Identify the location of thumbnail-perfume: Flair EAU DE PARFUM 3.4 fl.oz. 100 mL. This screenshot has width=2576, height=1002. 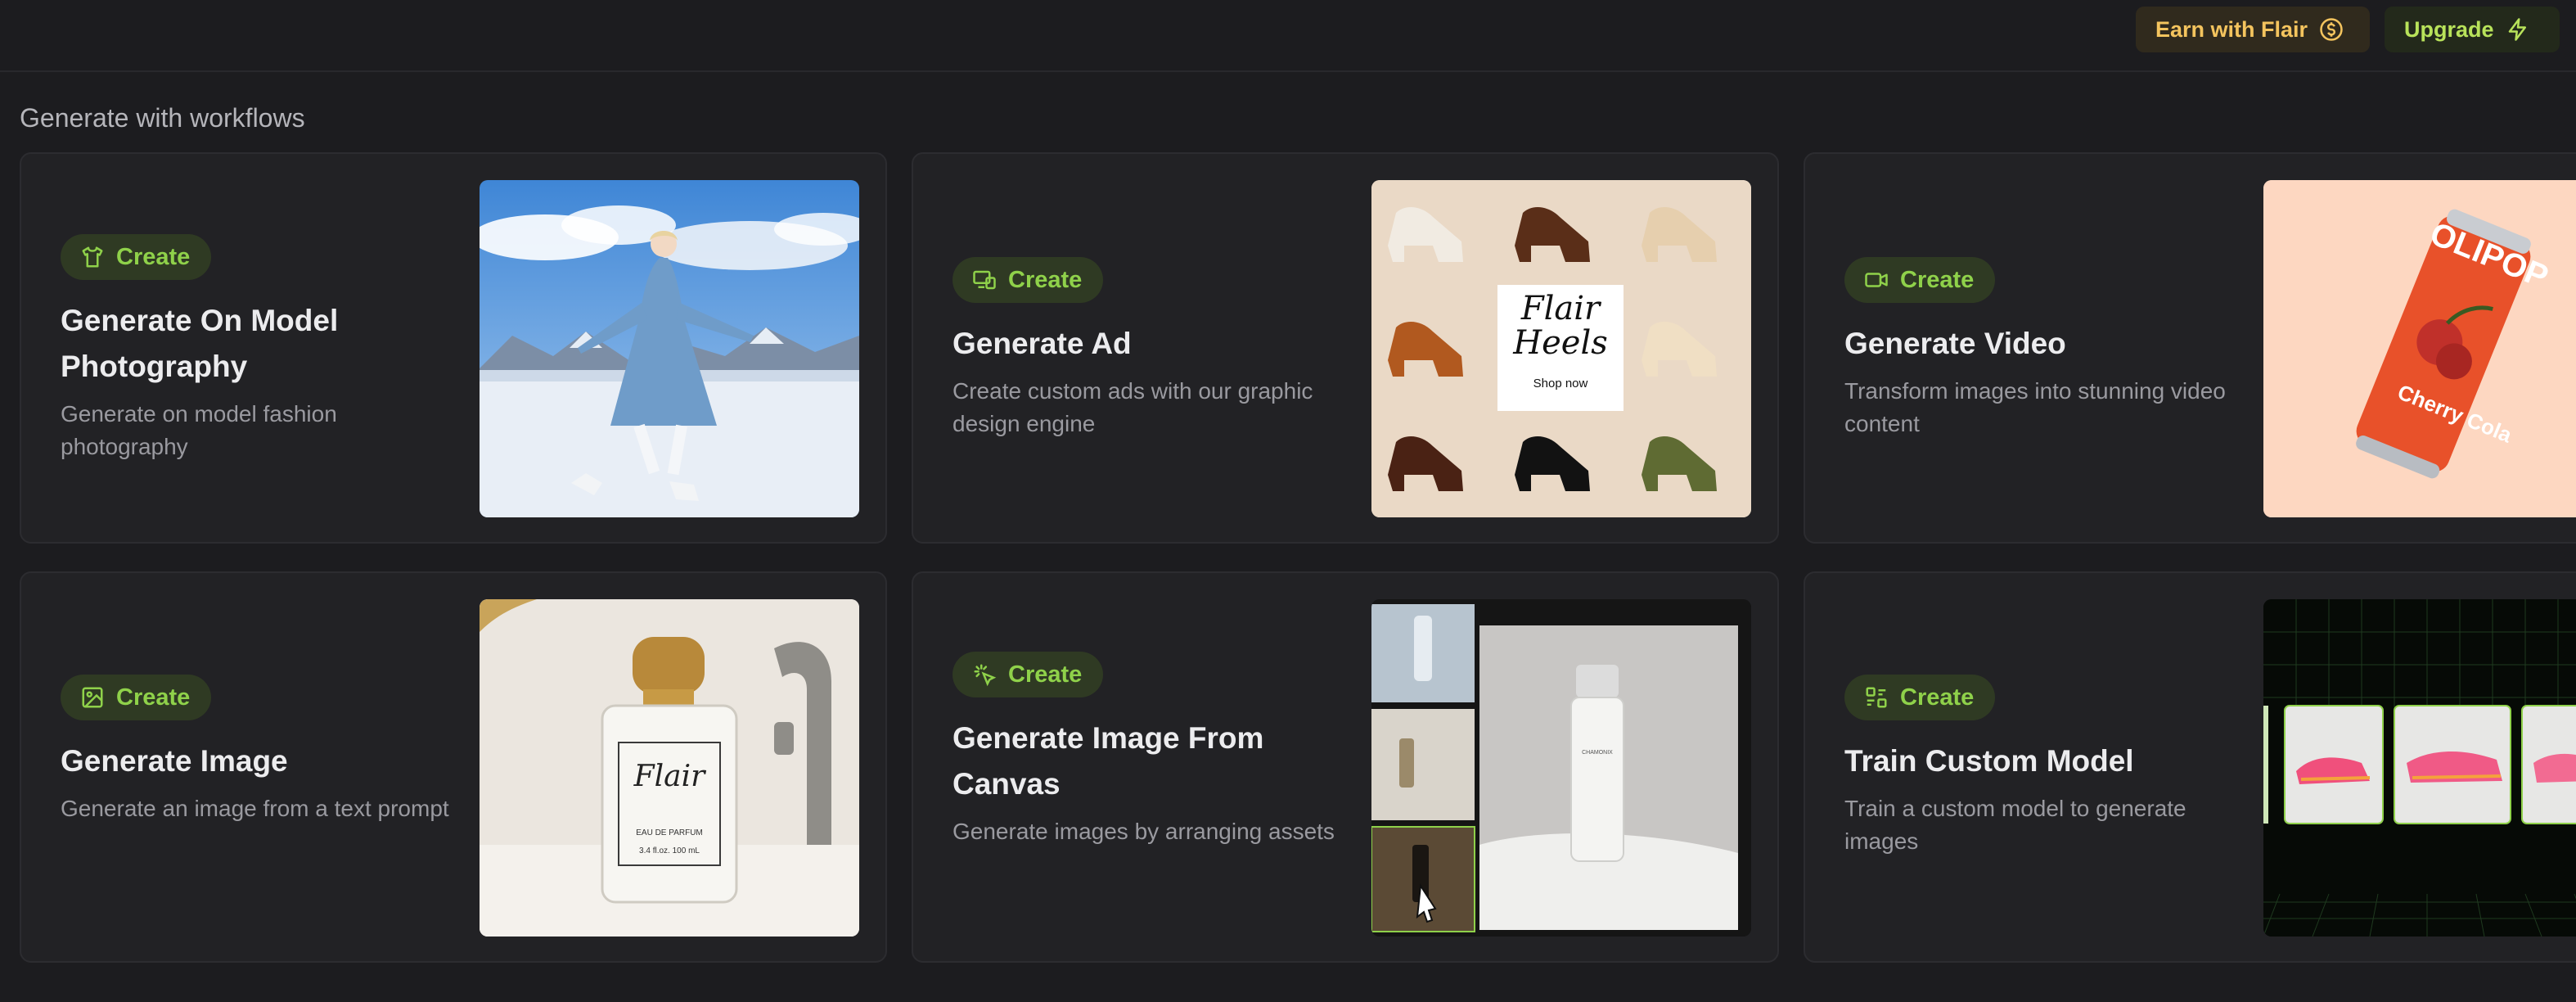
(669, 768).